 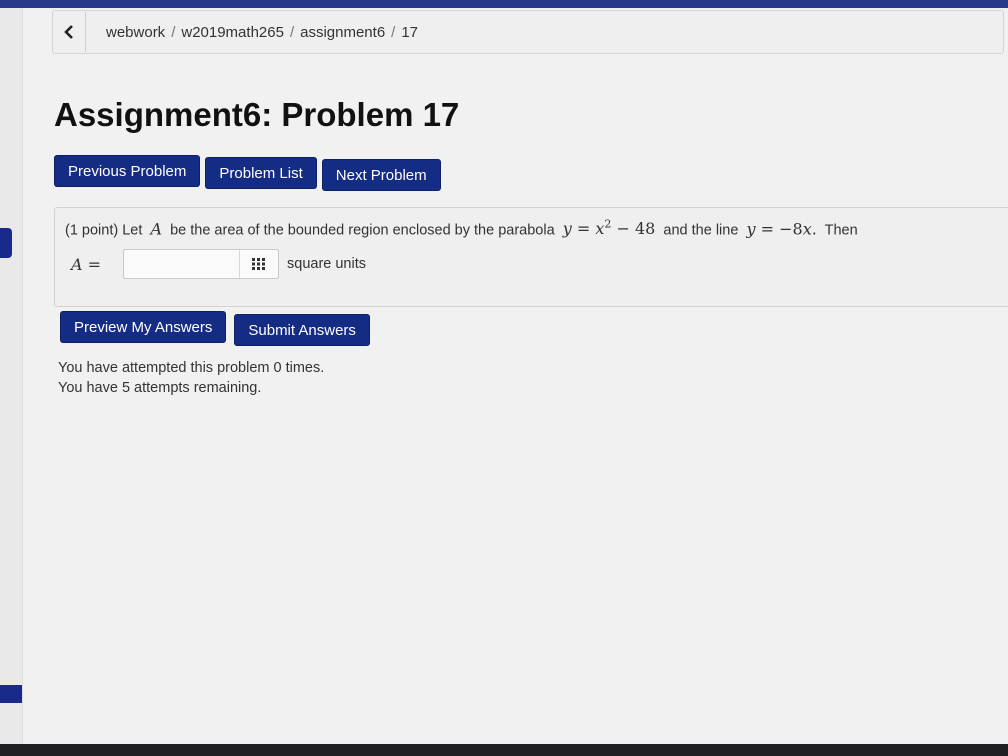 I want to click on submit-answers-button: Submit Answers, so click(x=302, y=330).